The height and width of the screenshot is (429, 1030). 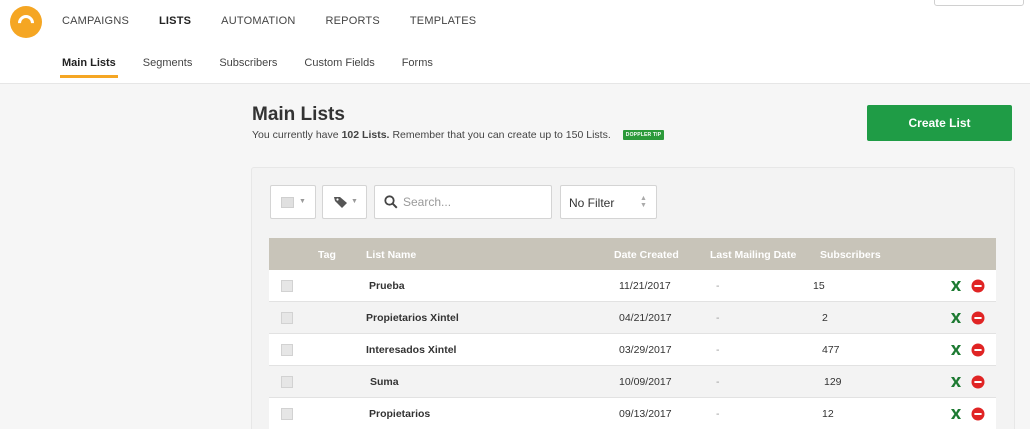 What do you see at coordinates (387, 286) in the screenshot?
I see `list-name: Prueba` at bounding box center [387, 286].